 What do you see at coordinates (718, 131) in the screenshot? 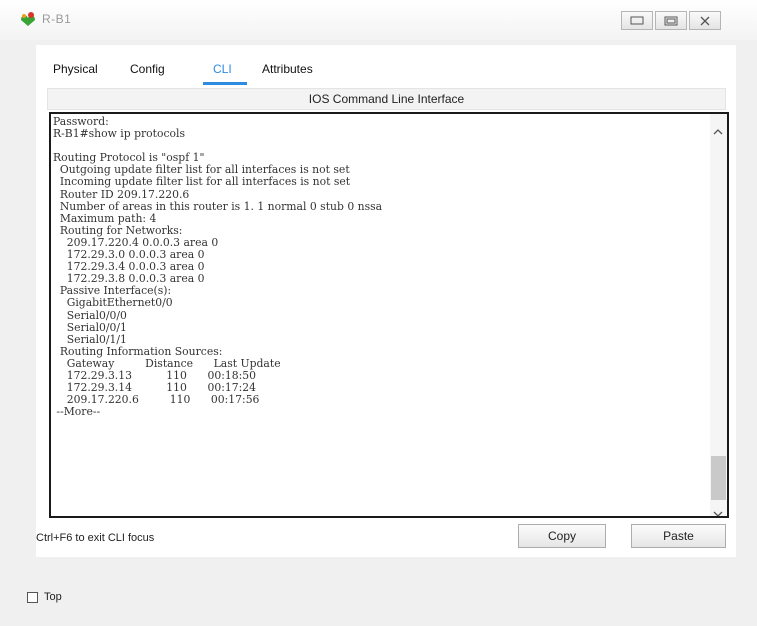
I see `scroll-up-icon` at bounding box center [718, 131].